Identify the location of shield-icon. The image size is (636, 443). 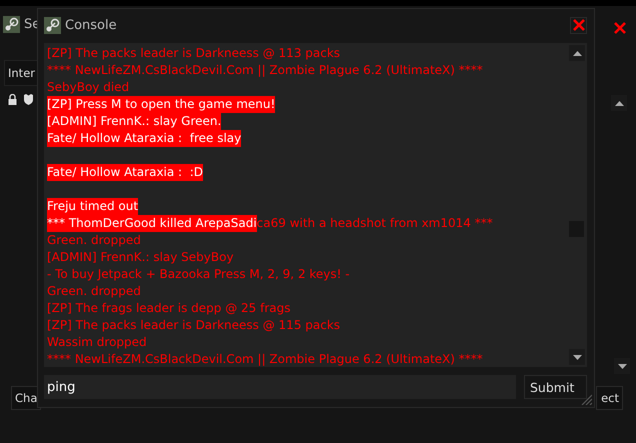
(28, 99).